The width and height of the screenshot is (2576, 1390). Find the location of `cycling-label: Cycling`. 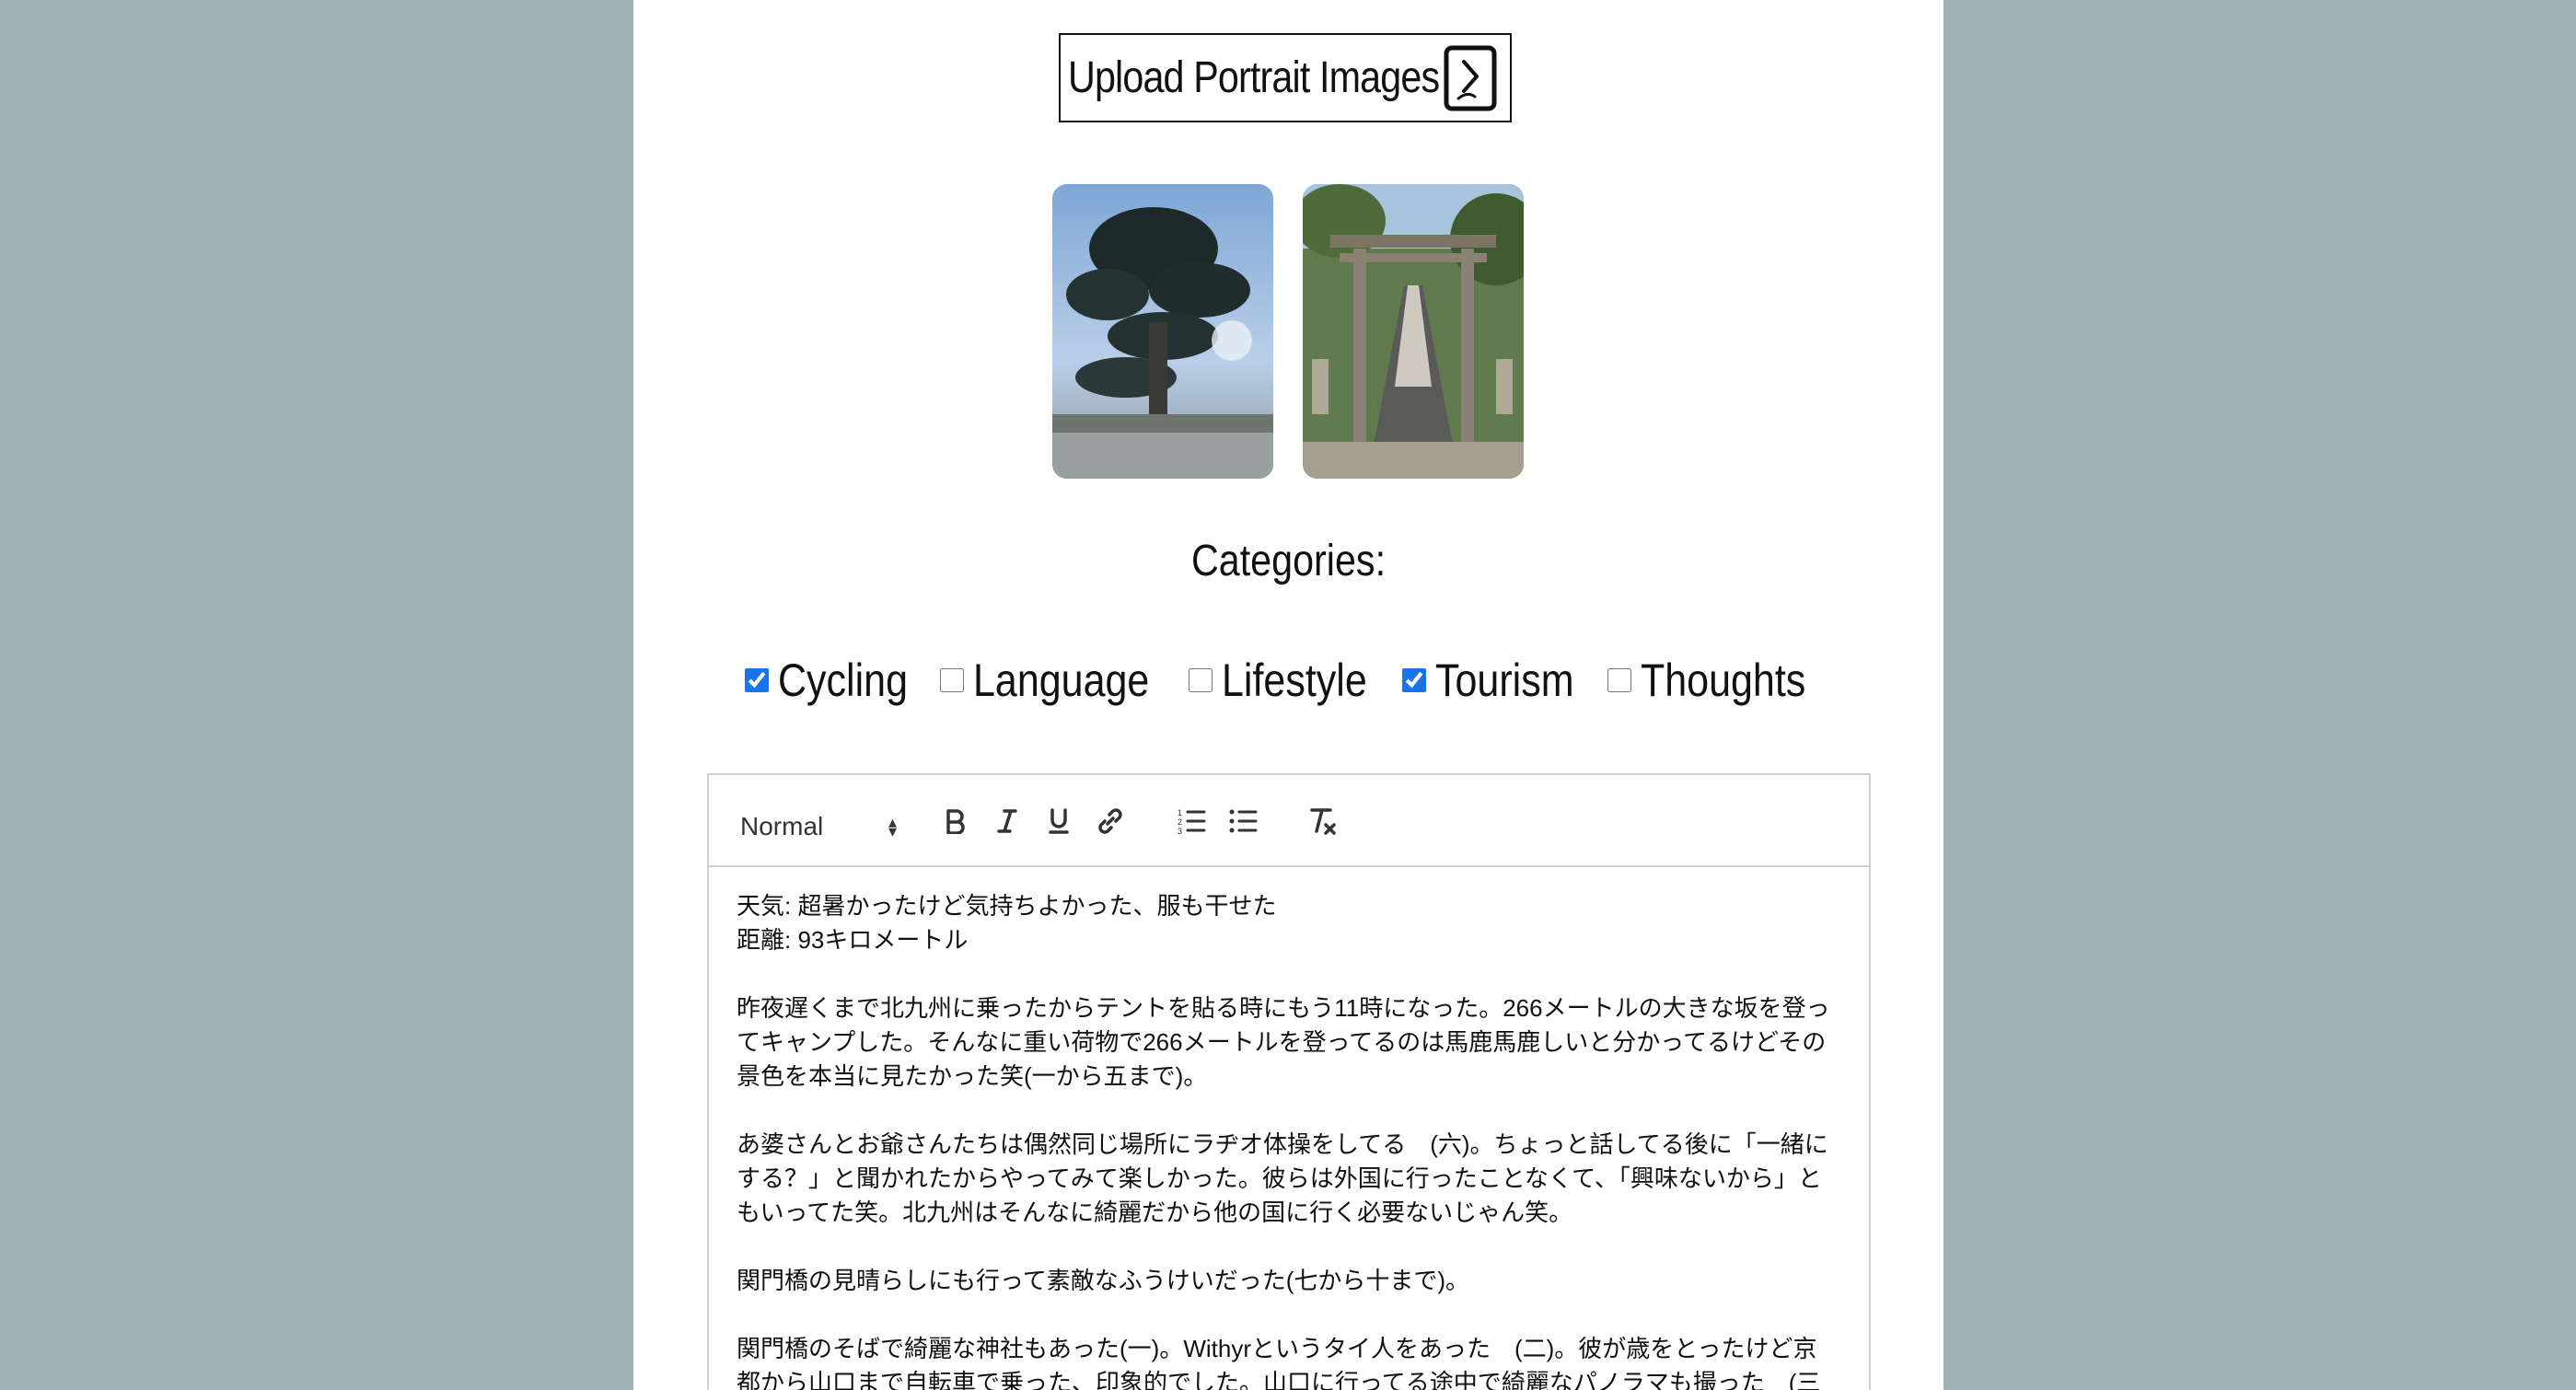

cycling-label: Cycling is located at coordinates (842, 680).